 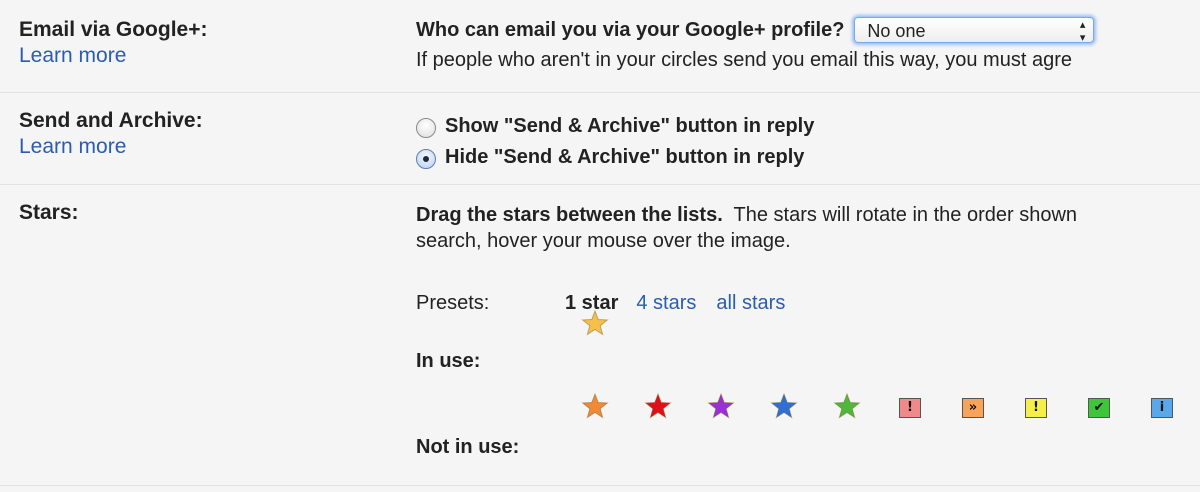 I want to click on stars-instruction-line2: search, hover your mouse over the image., so click(x=603, y=241).